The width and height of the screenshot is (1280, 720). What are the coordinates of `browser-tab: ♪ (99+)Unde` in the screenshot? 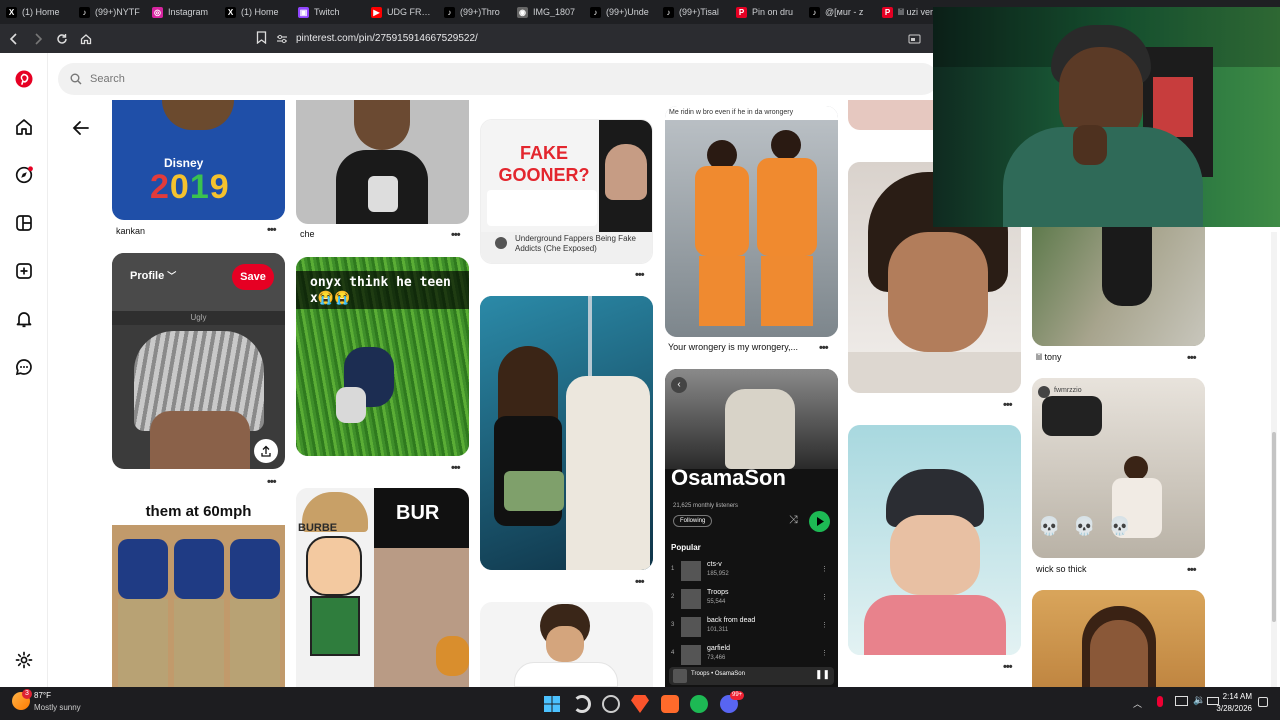 It's located at (620, 12).